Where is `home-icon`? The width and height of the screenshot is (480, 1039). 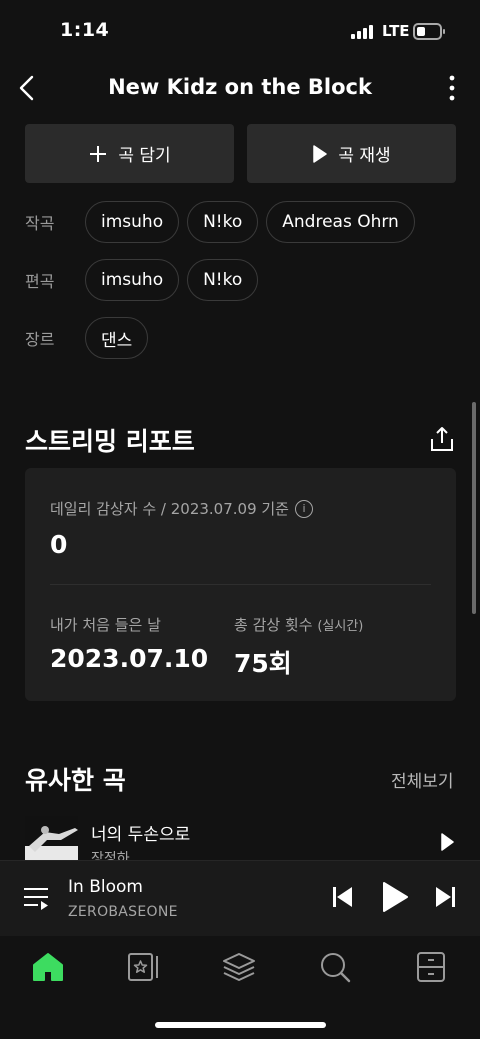
home-icon is located at coordinates (48, 967).